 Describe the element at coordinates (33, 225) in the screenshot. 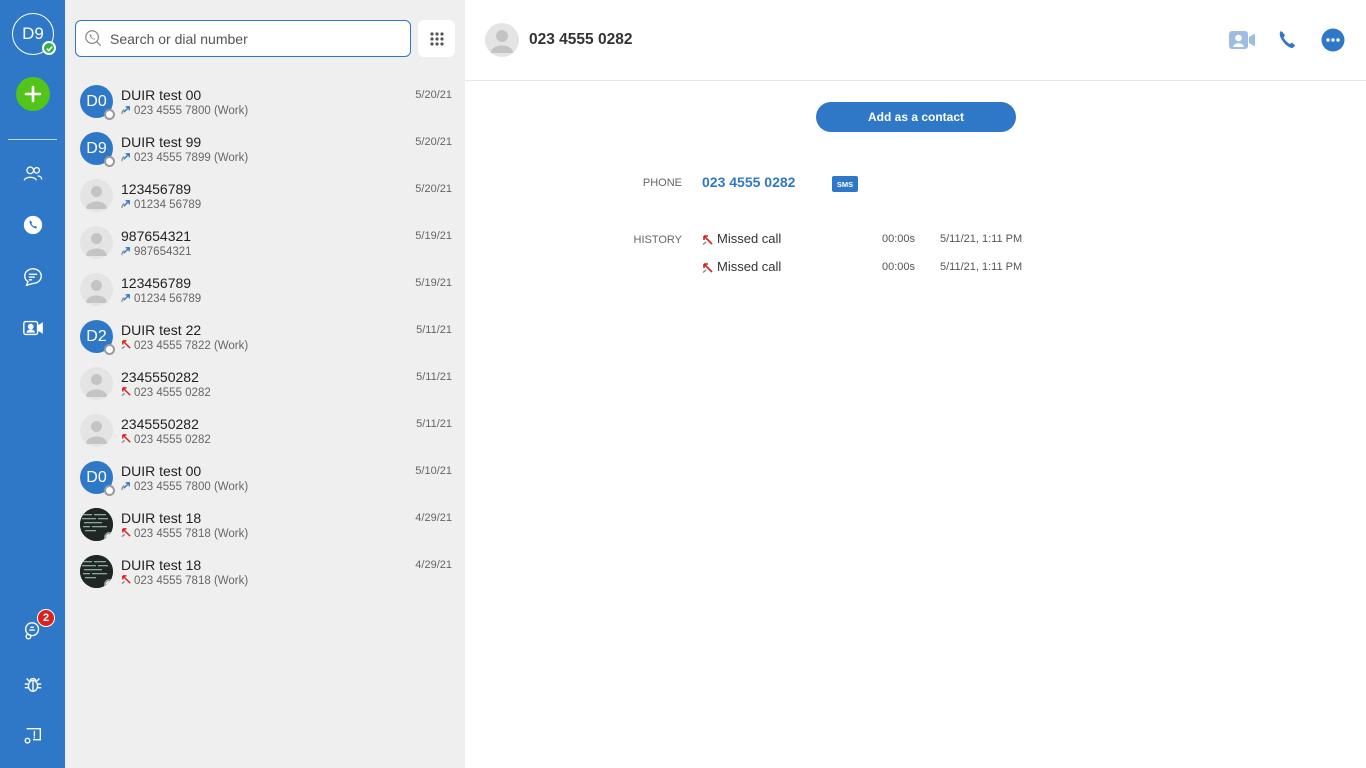

I see `calls-nav-button` at that location.